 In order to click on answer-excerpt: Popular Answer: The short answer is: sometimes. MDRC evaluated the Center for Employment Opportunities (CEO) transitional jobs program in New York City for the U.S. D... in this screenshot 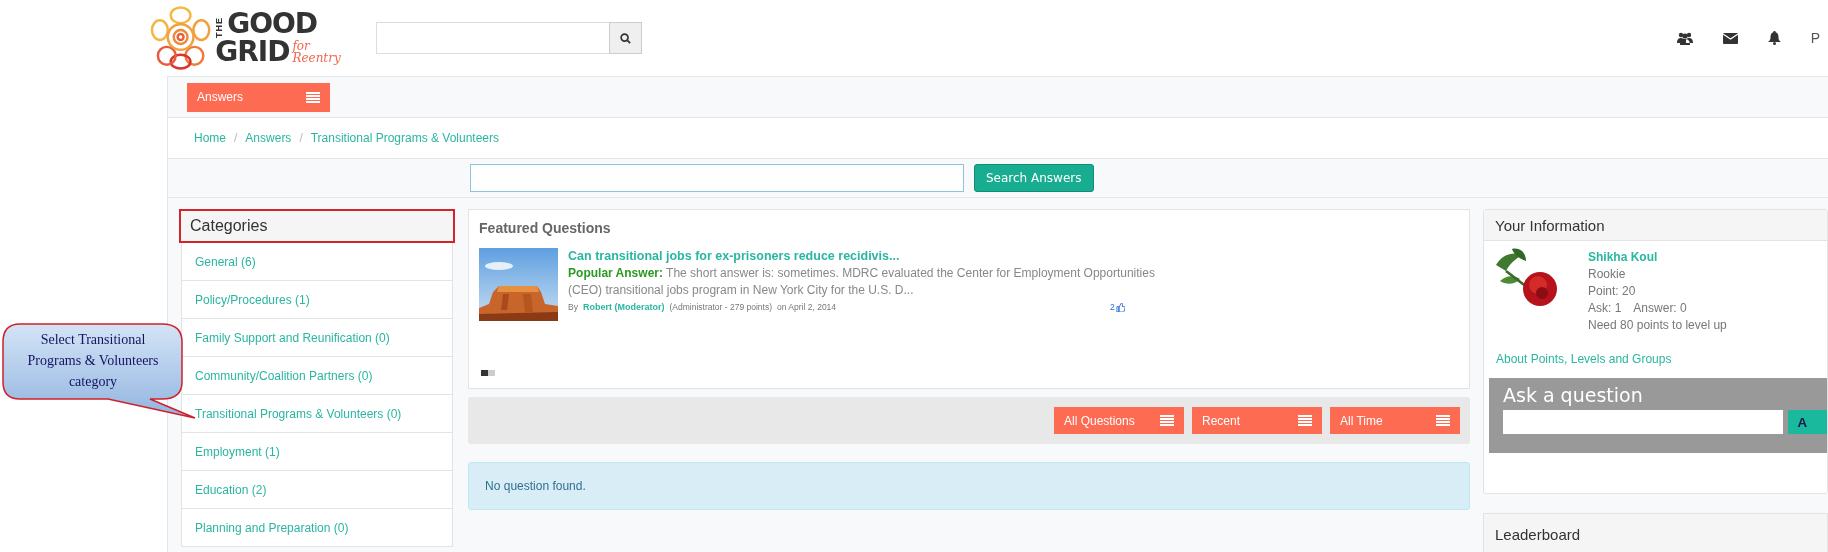, I will do `click(862, 282)`.